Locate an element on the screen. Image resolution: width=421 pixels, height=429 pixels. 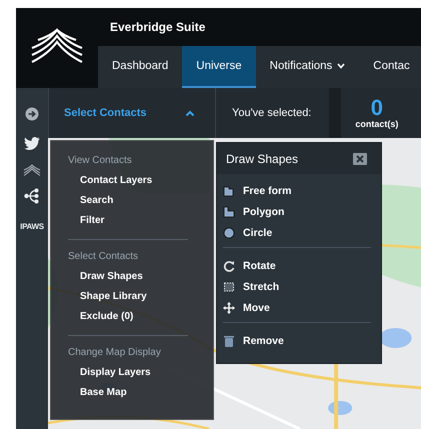
logo-icon is located at coordinates (32, 170).